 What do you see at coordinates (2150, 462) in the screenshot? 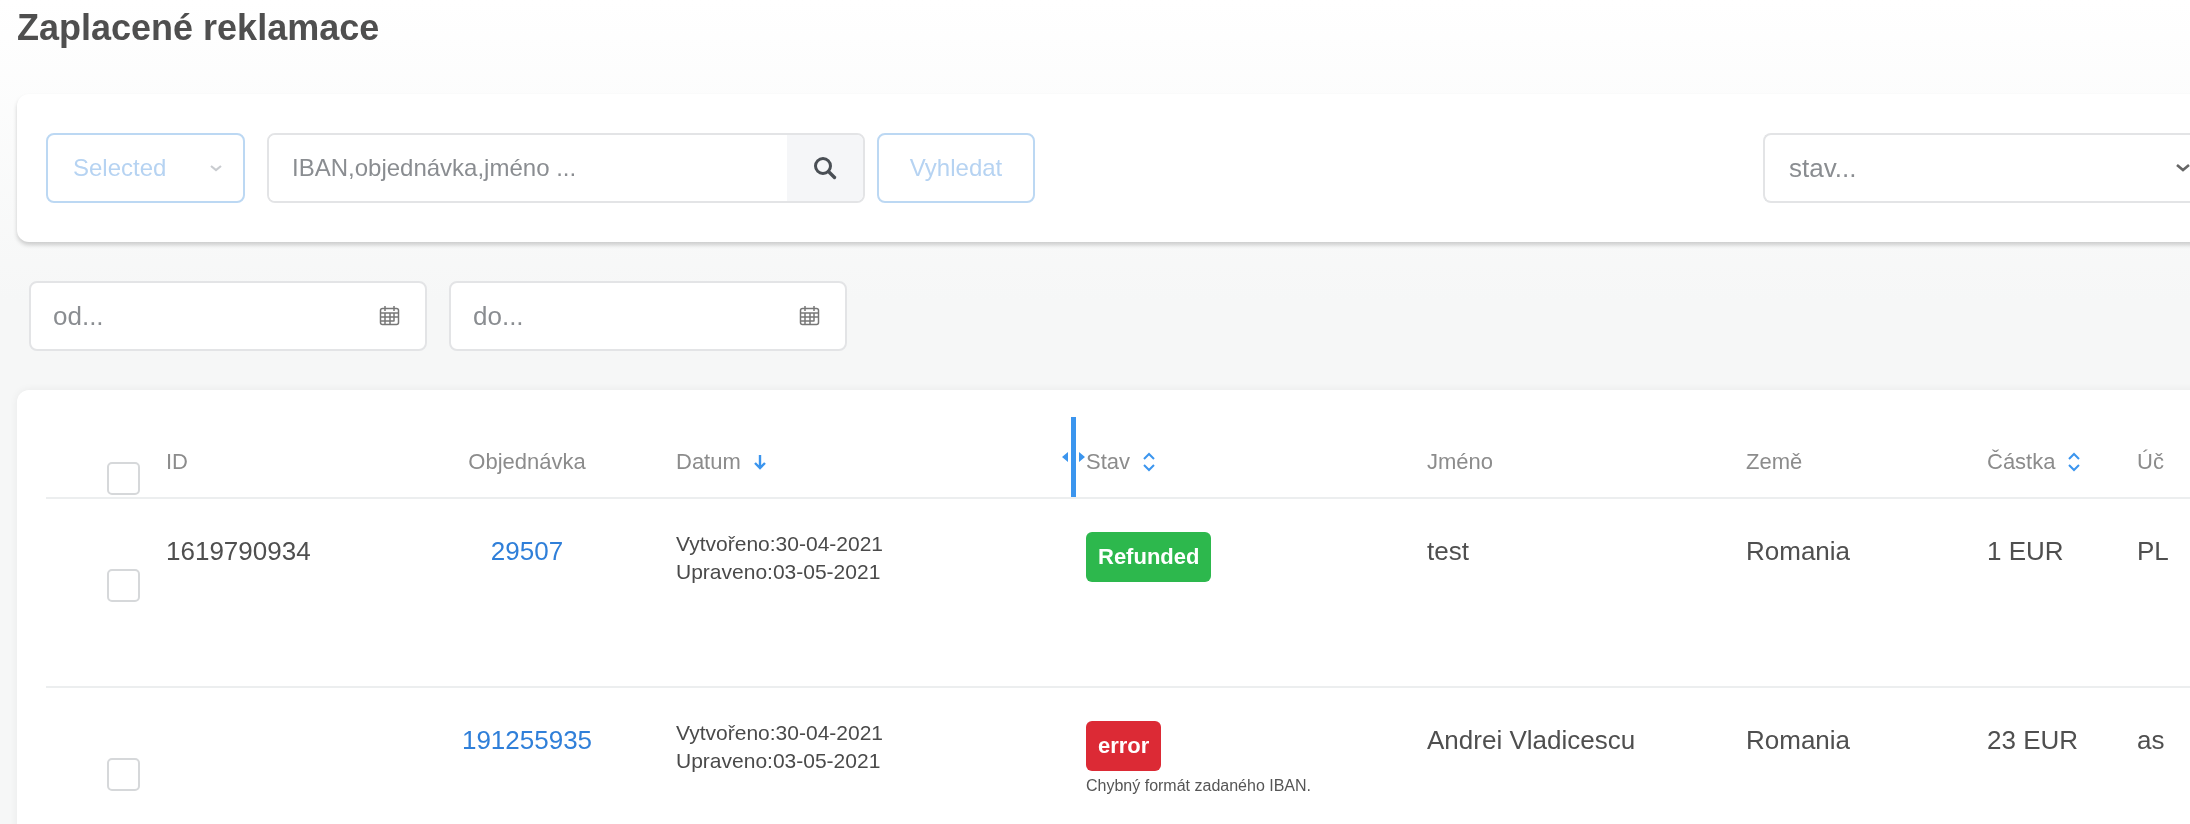
I see `column-header: Úč` at bounding box center [2150, 462].